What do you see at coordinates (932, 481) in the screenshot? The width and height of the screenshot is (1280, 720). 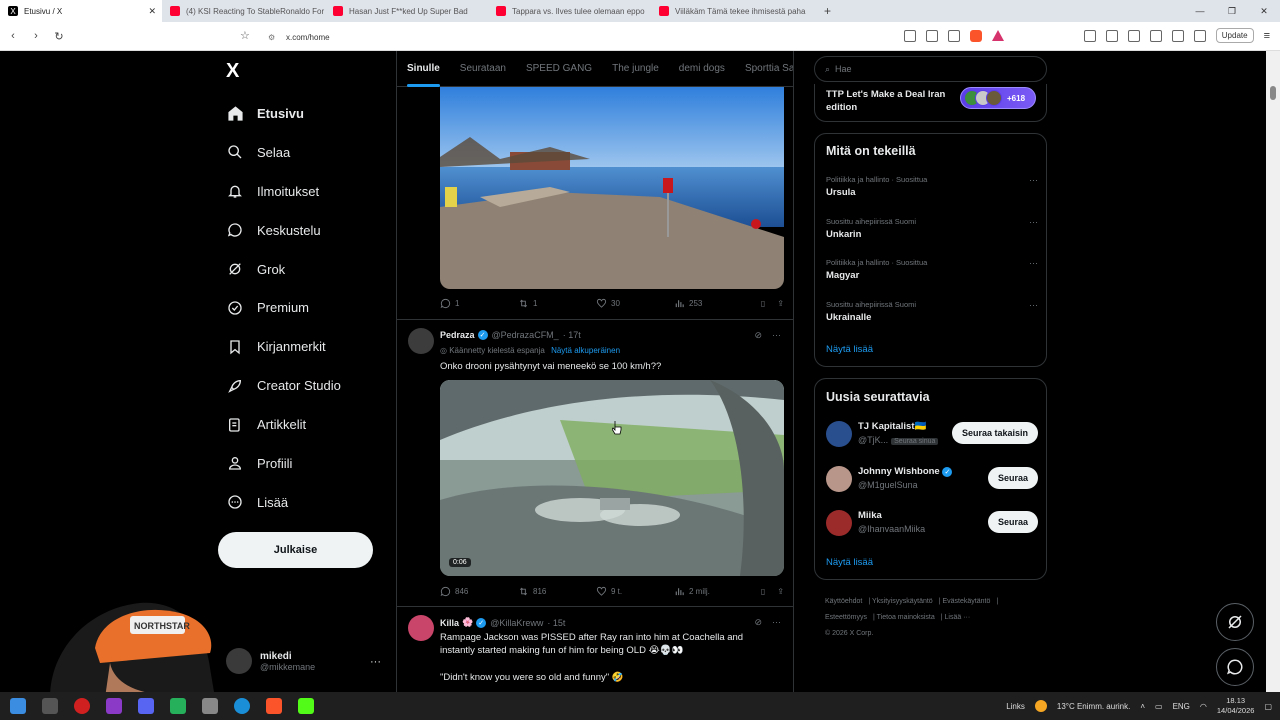 I see `follow-suggestion: Johnny Wishbone ✓ @M1guelSuna Seuraa` at bounding box center [932, 481].